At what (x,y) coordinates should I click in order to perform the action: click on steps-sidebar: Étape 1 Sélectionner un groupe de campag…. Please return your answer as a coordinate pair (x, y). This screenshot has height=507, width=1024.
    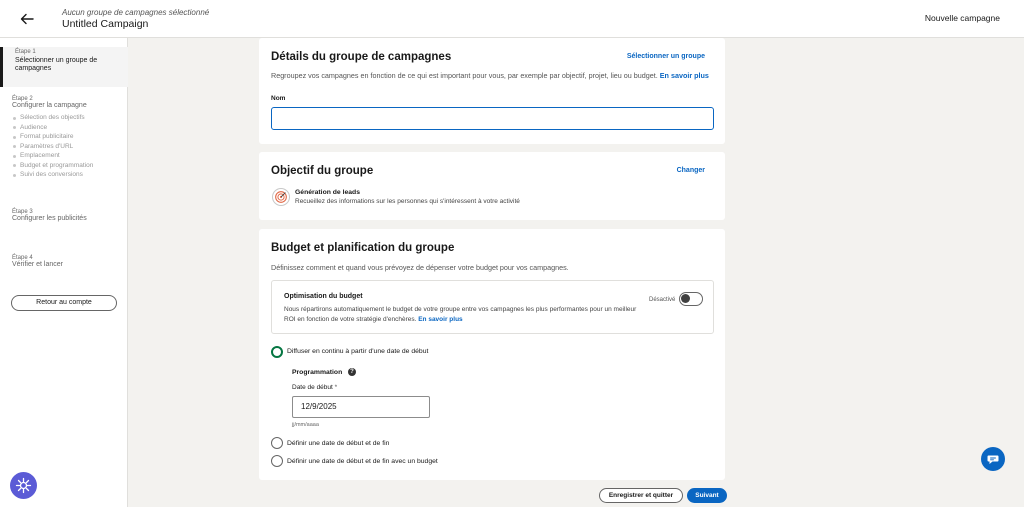
    Looking at the image, I should click on (64, 272).